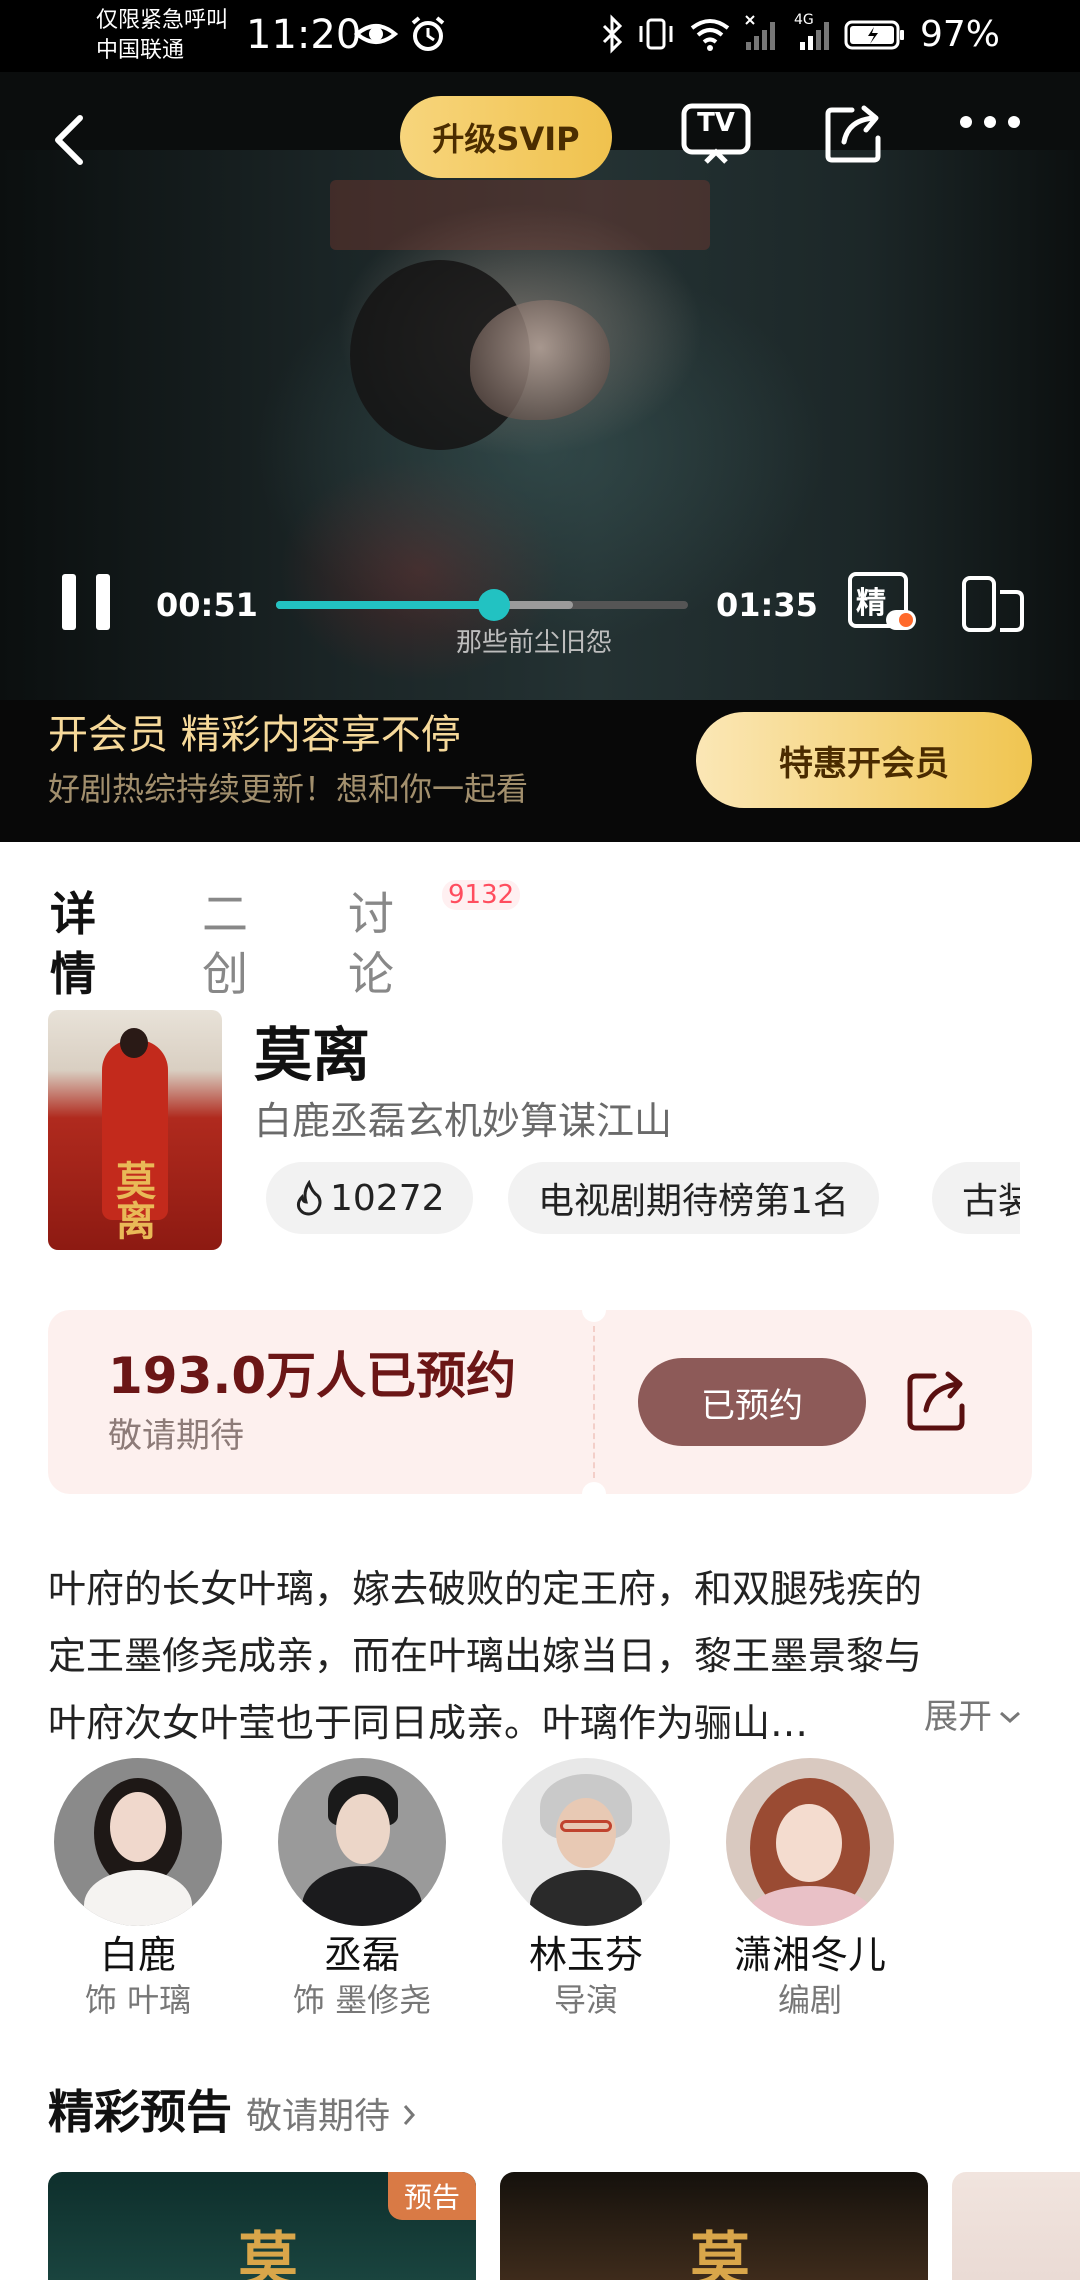 The height and width of the screenshot is (2280, 1080). Describe the element at coordinates (431, 2196) in the screenshot. I see `trailer-badge: 预告` at that location.